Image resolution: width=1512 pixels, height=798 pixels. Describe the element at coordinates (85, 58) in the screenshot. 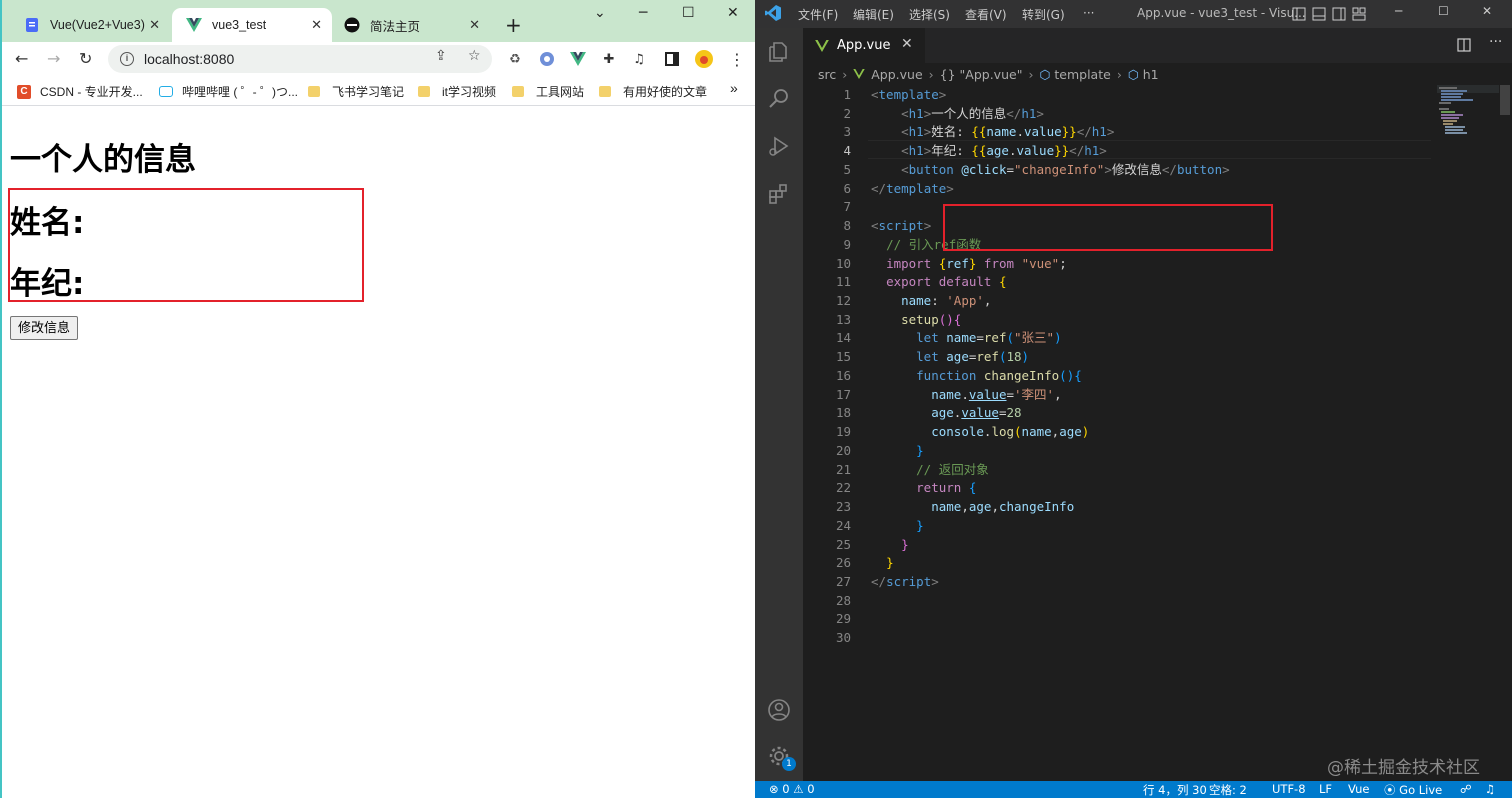

I see `reload-icon: ↻` at that location.